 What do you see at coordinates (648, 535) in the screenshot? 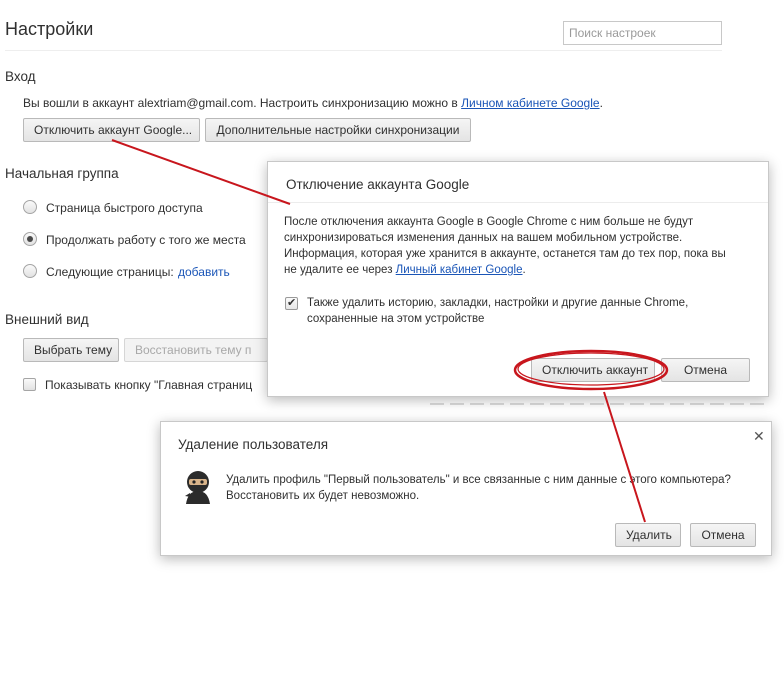
I see `confirm-delete-user-button: Удалить` at bounding box center [648, 535].